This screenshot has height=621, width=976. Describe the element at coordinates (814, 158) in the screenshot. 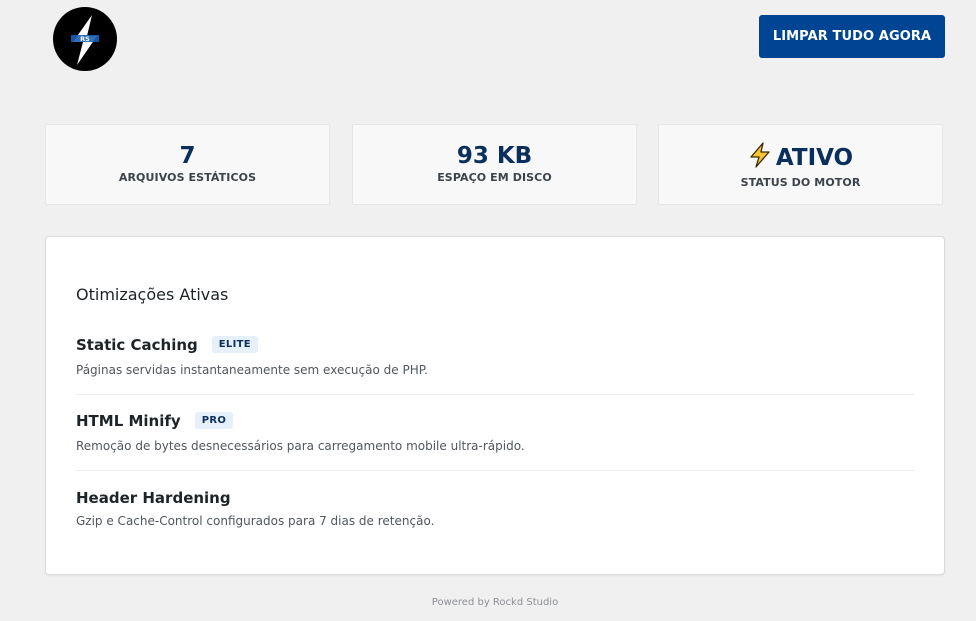

I see `engine-status-value: ATIVO` at that location.